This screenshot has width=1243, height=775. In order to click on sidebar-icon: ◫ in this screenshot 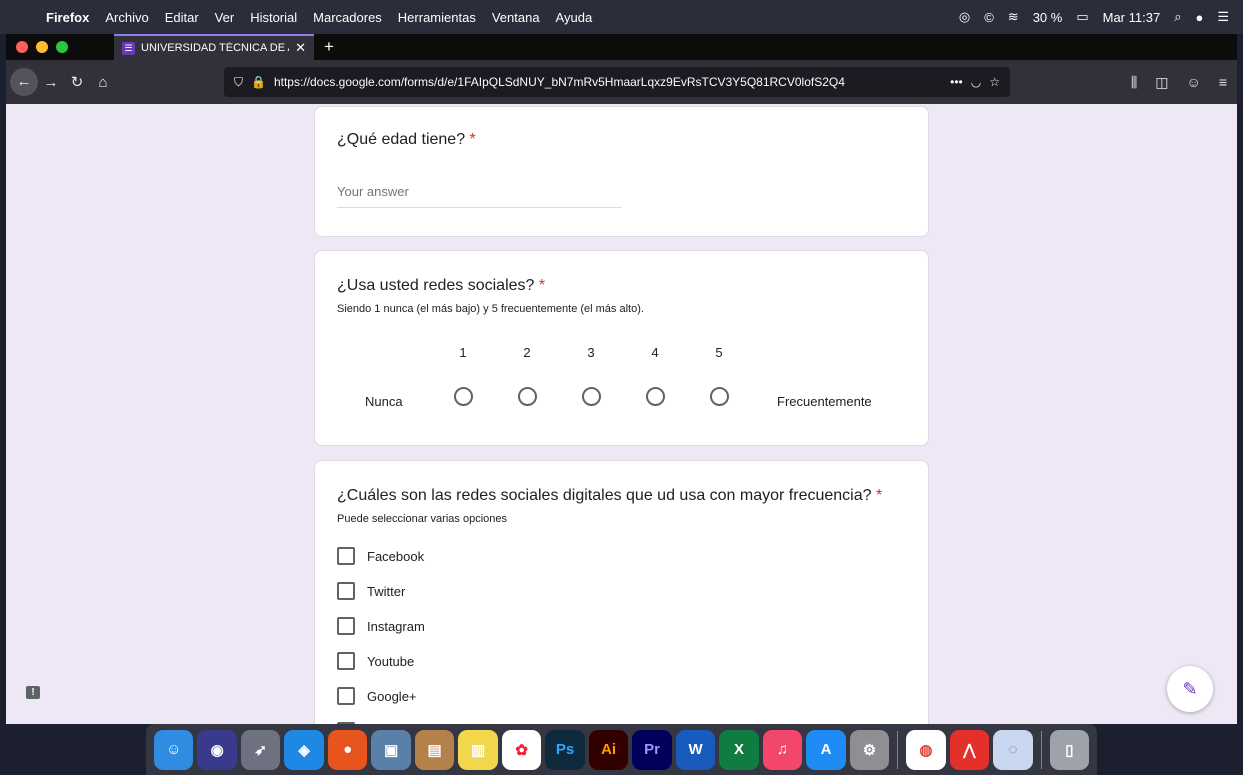, I will do `click(1161, 82)`.